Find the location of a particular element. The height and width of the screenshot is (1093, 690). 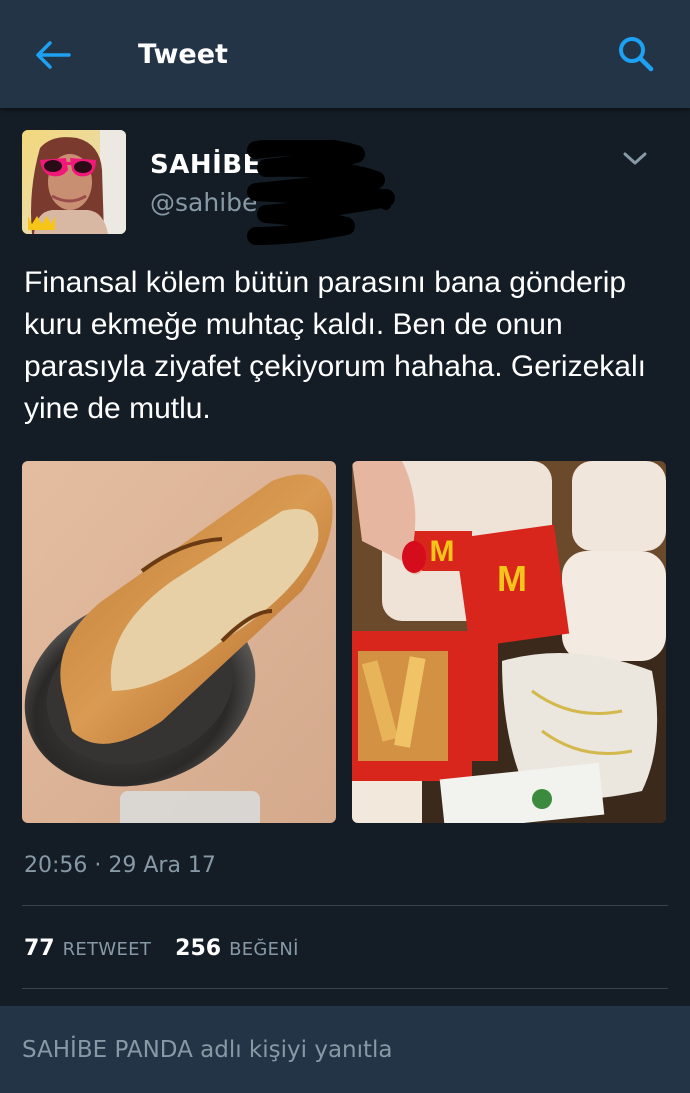

author-handle: @sahibe is located at coordinates (203, 203).